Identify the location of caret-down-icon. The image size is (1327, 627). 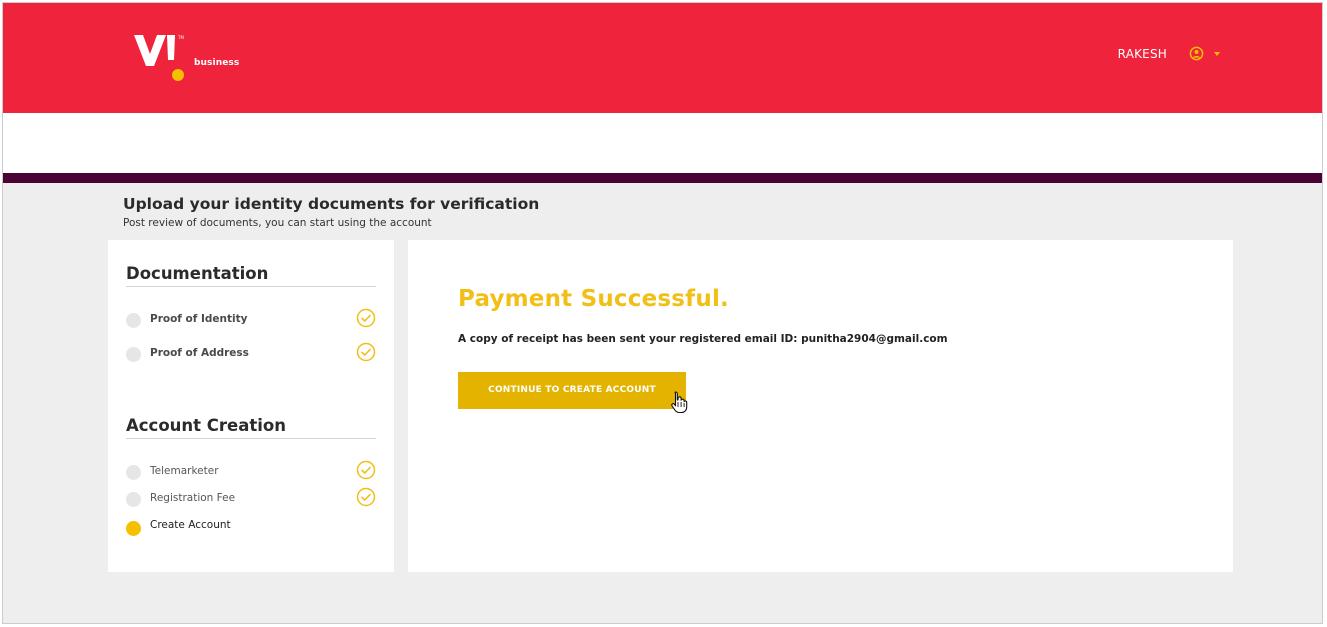
(1217, 54).